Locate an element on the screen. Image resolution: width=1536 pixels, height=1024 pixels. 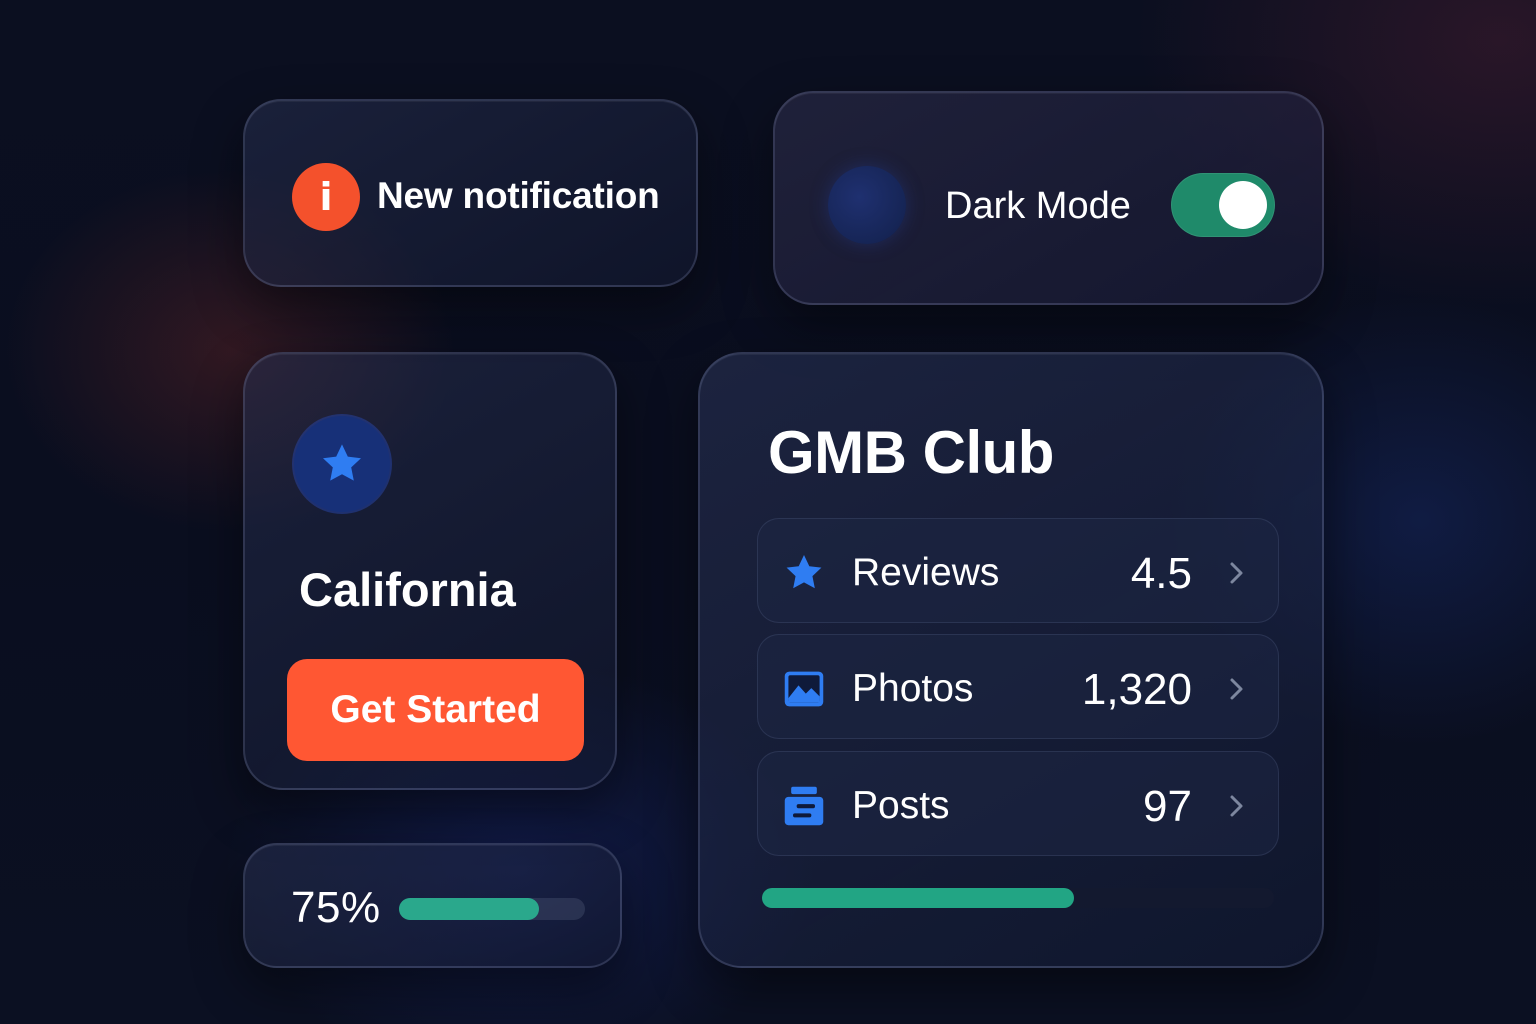
posts-icon is located at coordinates (804, 806).